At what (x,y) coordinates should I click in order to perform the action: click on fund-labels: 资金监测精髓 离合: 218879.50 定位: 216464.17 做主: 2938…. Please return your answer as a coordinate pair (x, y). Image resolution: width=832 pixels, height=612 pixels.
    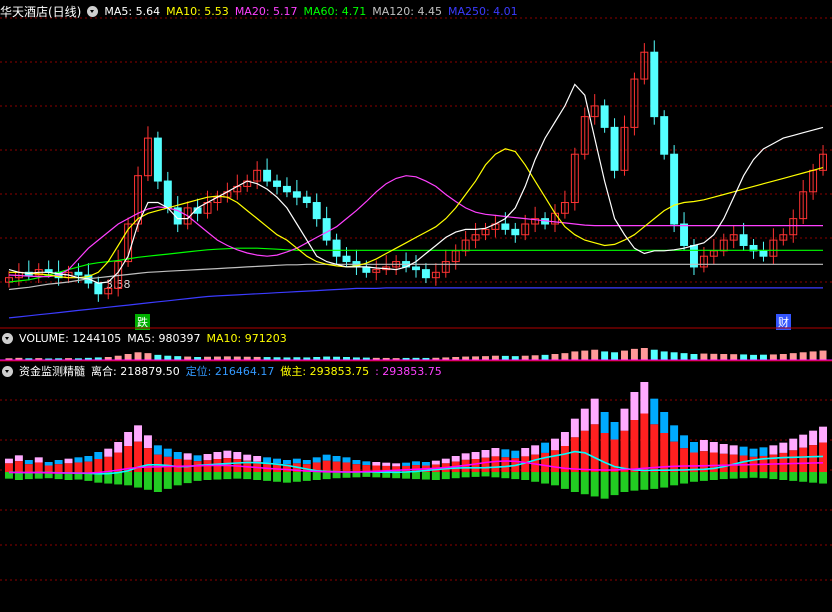
    Looking at the image, I should click on (233, 371).